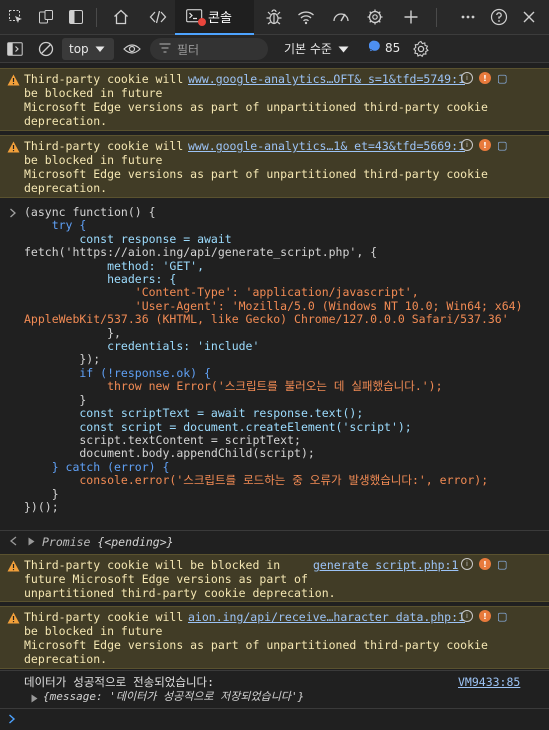 Image resolution: width=549 pixels, height=730 pixels. What do you see at coordinates (79, 49) in the screenshot?
I see `context-selector-value: top` at bounding box center [79, 49].